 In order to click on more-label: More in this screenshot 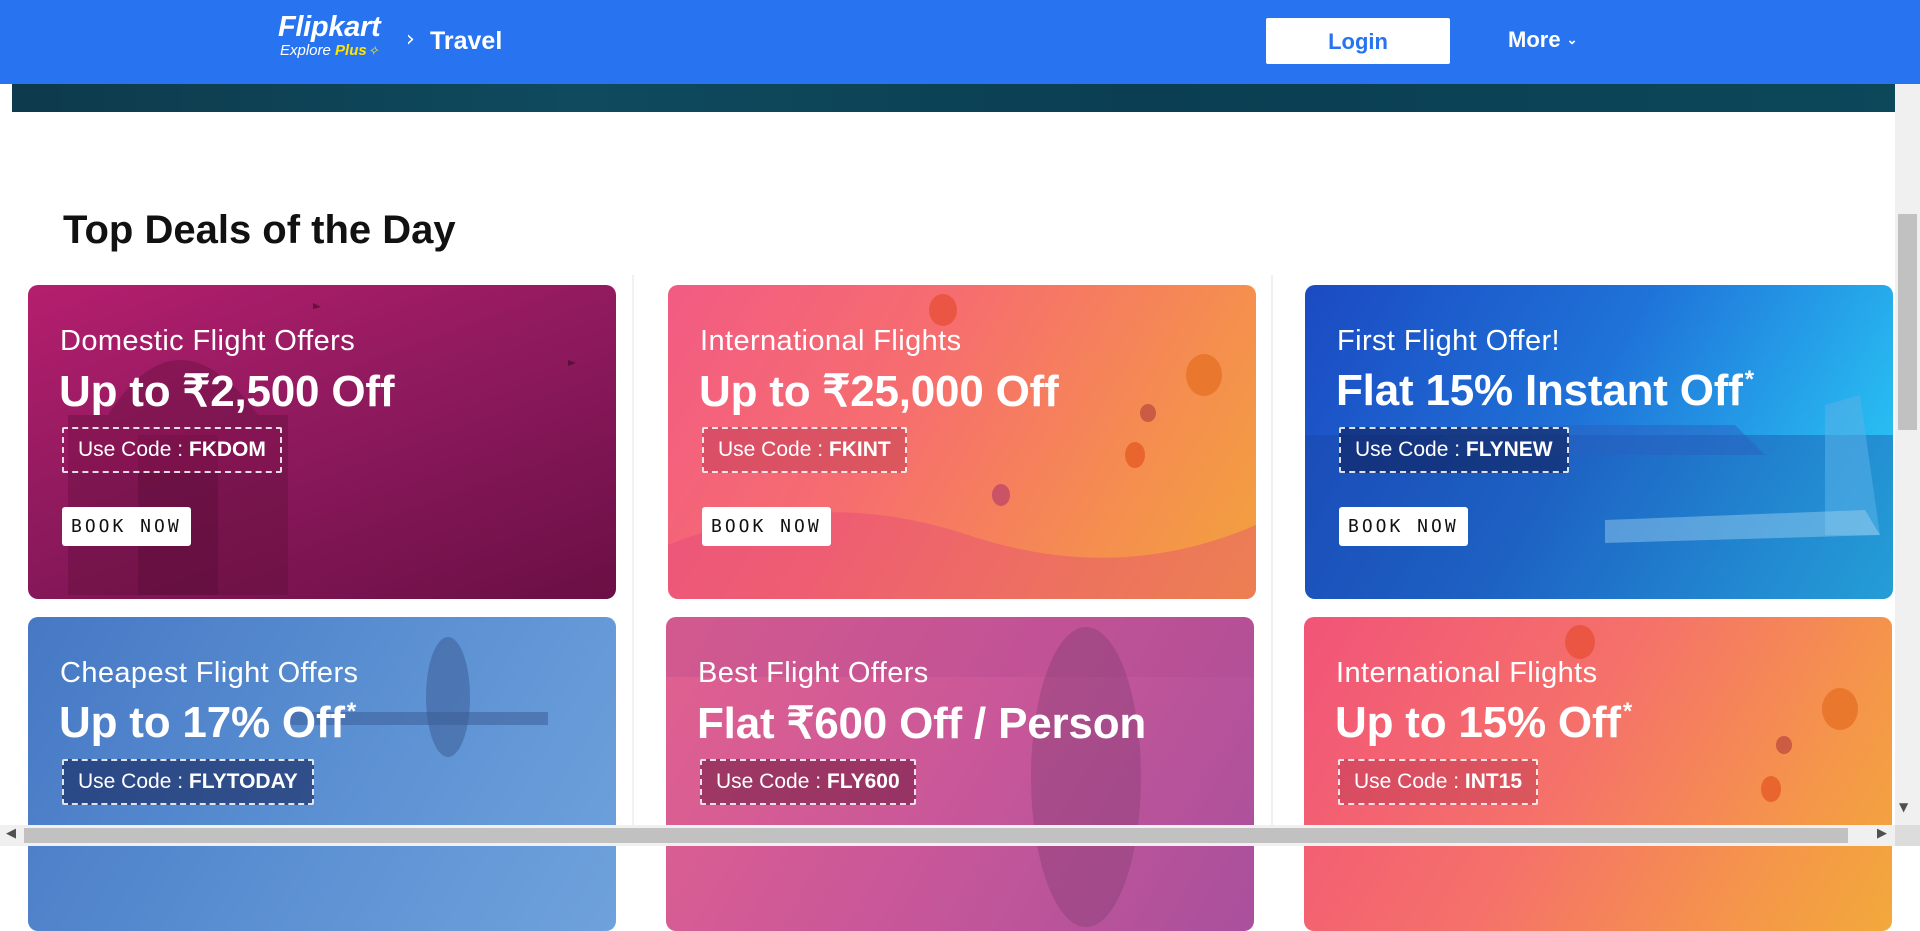, I will do `click(1534, 39)`.